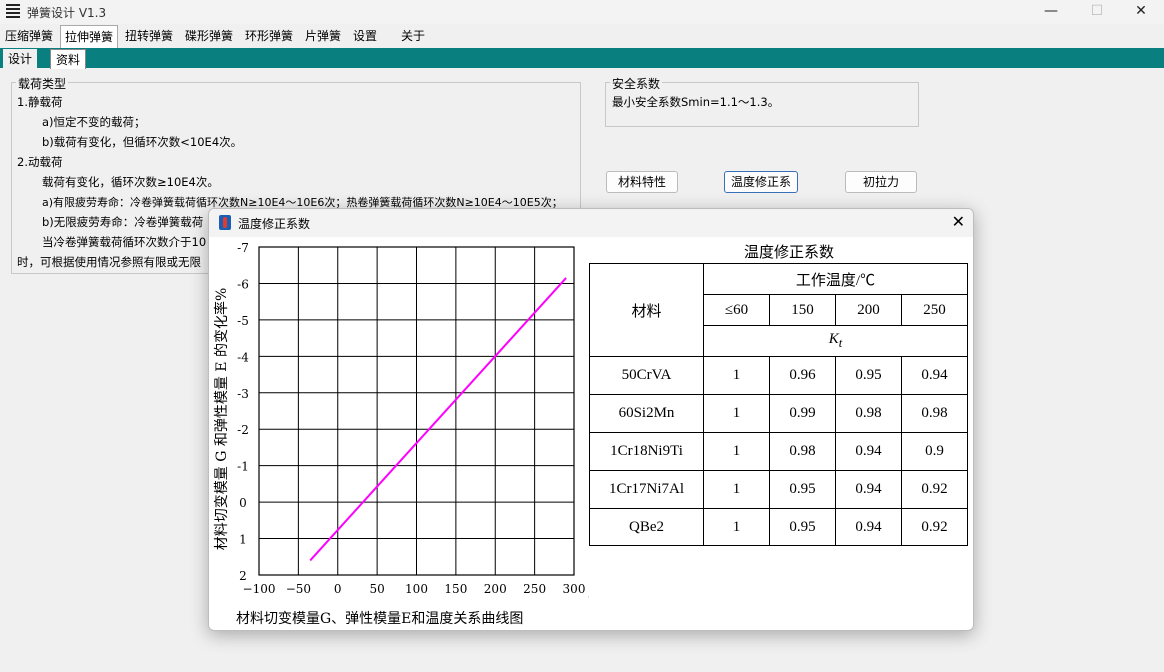 The image size is (1164, 672). Describe the element at coordinates (636, 83) in the screenshot. I see `safety-factor-title: 安全系数` at that location.